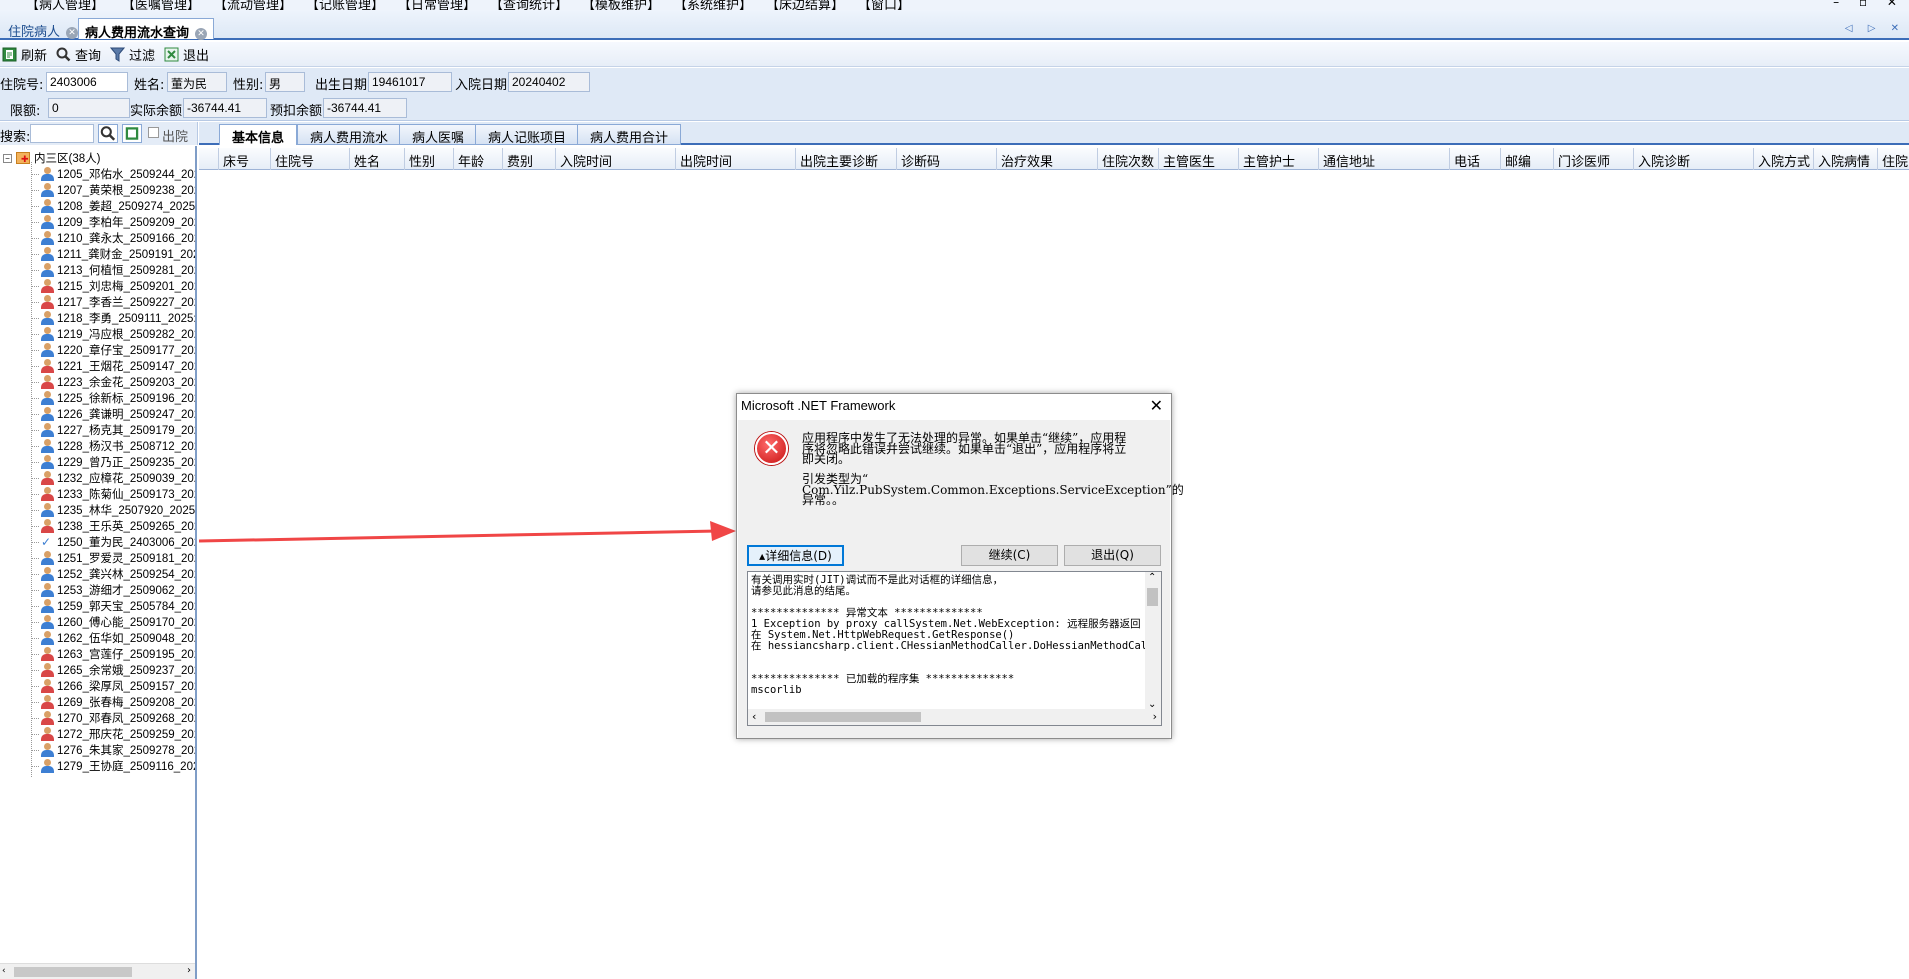  What do you see at coordinates (1112, 555) in the screenshot?
I see `quit-button: 退出(Q)` at bounding box center [1112, 555].